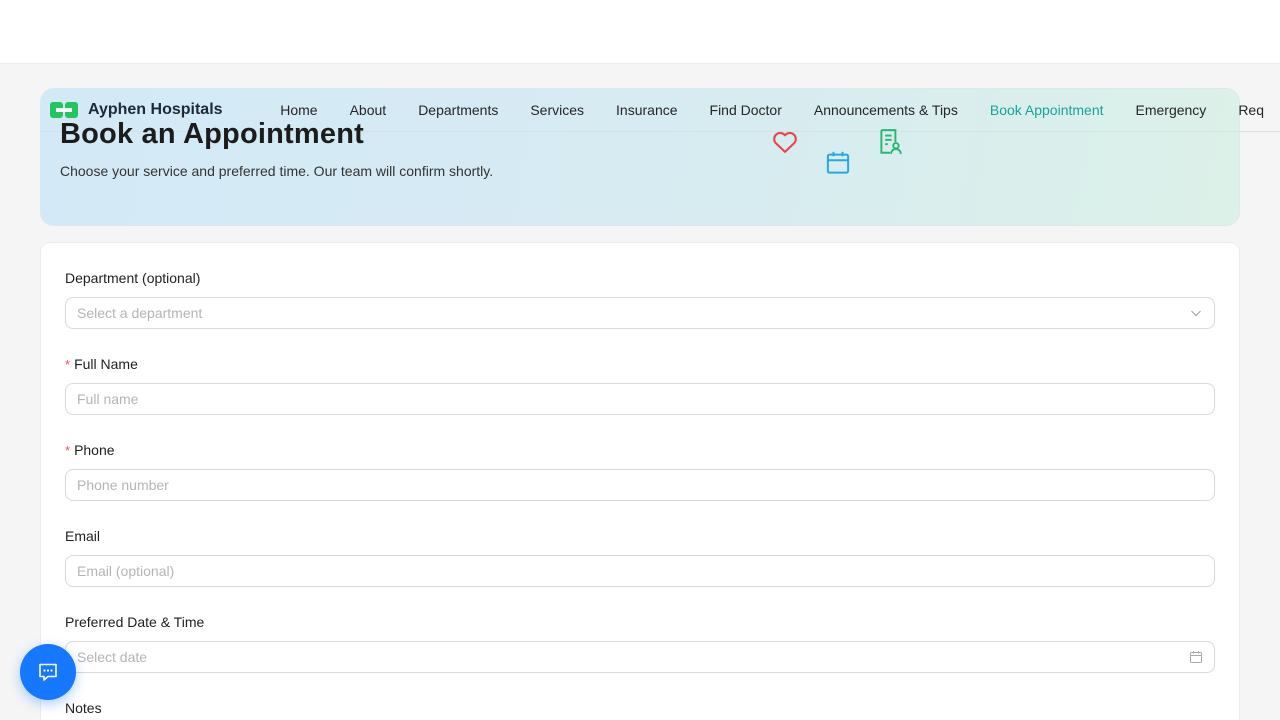 The width and height of the screenshot is (1280, 720). Describe the element at coordinates (94, 450) in the screenshot. I see `phone-label-text: Phone` at that location.